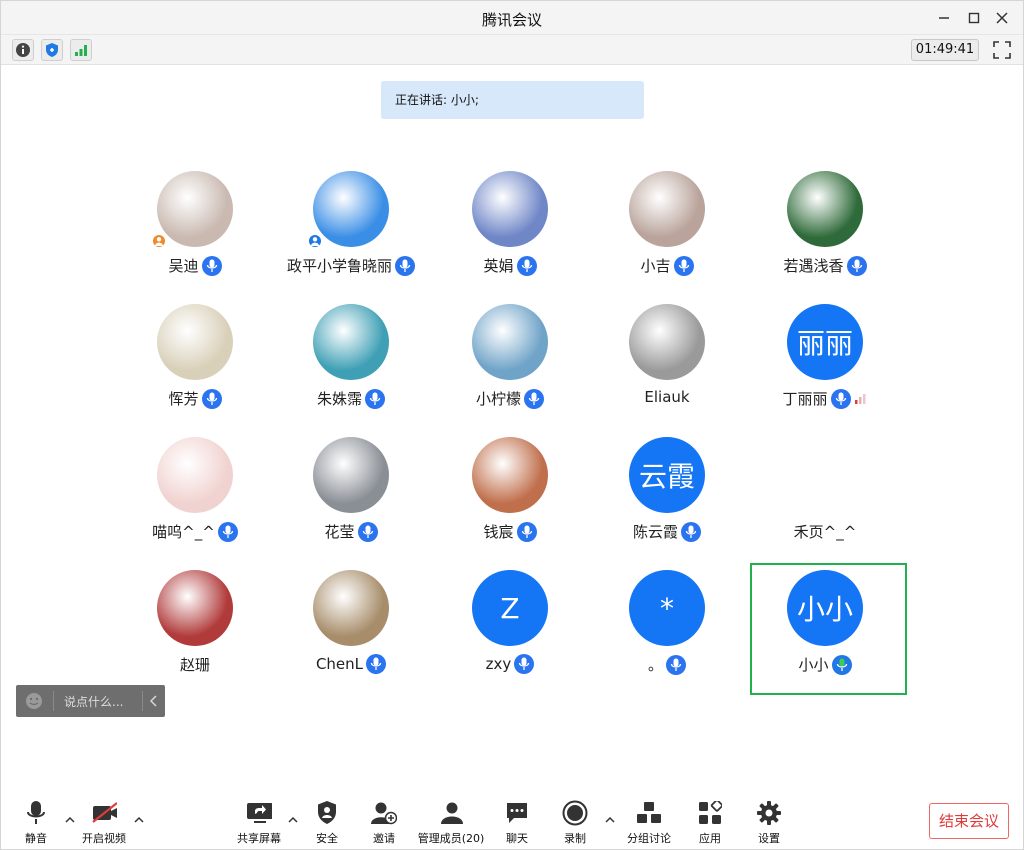 The image size is (1024, 850). What do you see at coordinates (451, 823) in the screenshot?
I see `manage-members-button: 管理成员(20)` at bounding box center [451, 823].